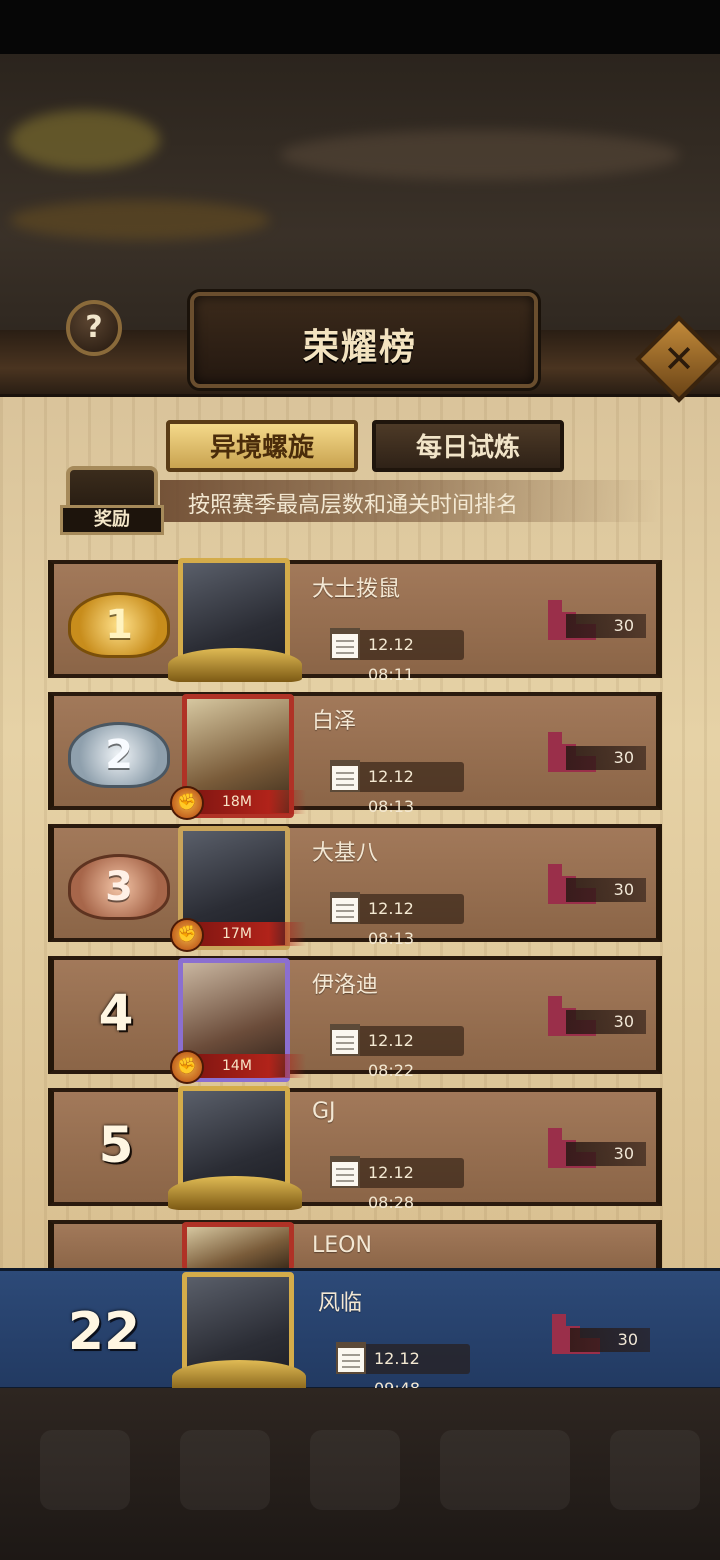 This screenshot has height=1560, width=720. I want to click on player-name: 大基八, so click(345, 853).